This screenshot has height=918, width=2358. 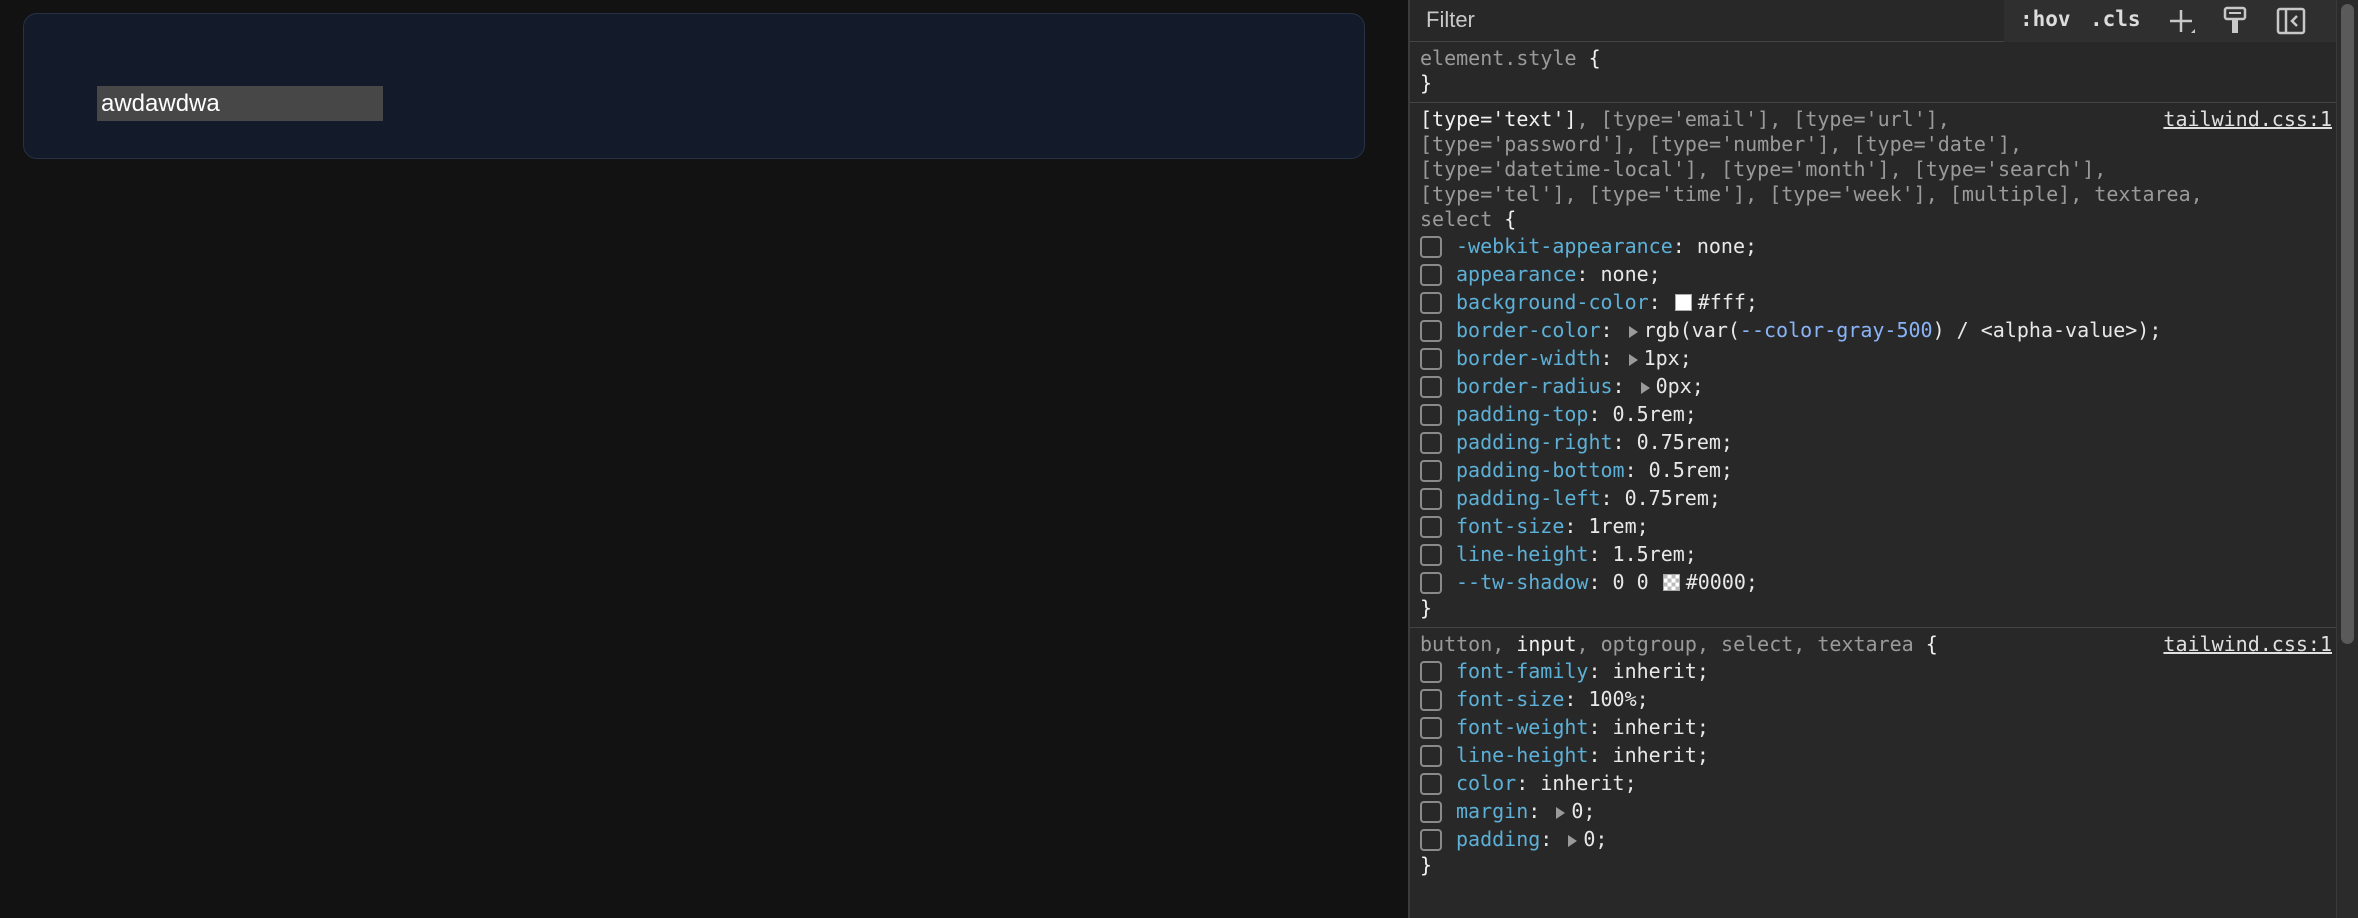 I want to click on declaration-text: border-radius: 0px;, so click(x=1580, y=386).